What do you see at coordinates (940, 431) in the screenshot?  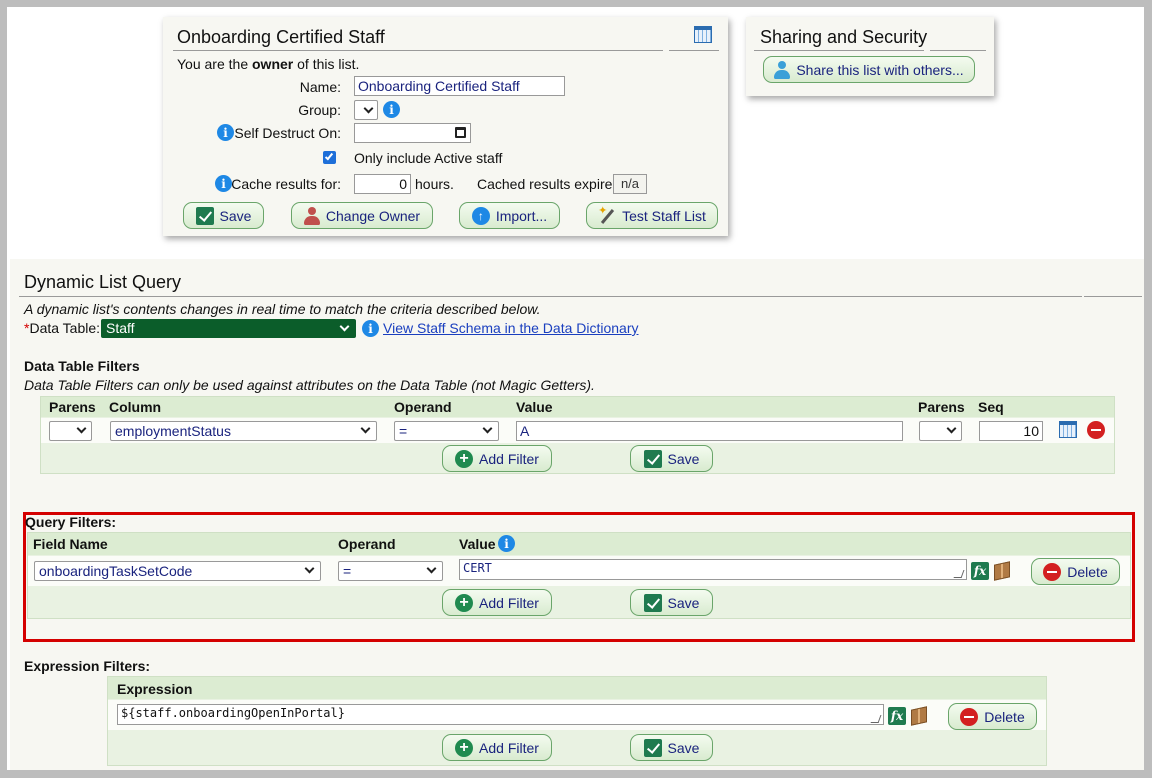 I see `parens-close-select` at bounding box center [940, 431].